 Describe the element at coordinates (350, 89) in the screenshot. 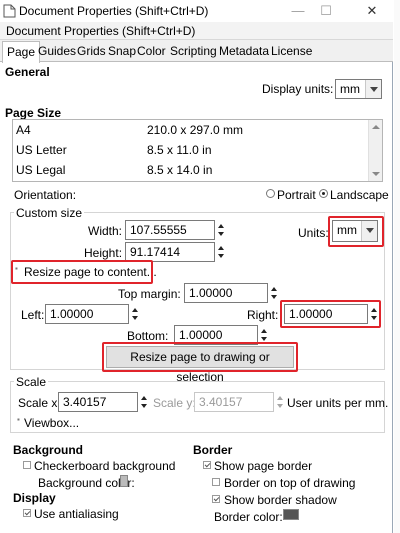

I see `display-units-value: mm` at that location.